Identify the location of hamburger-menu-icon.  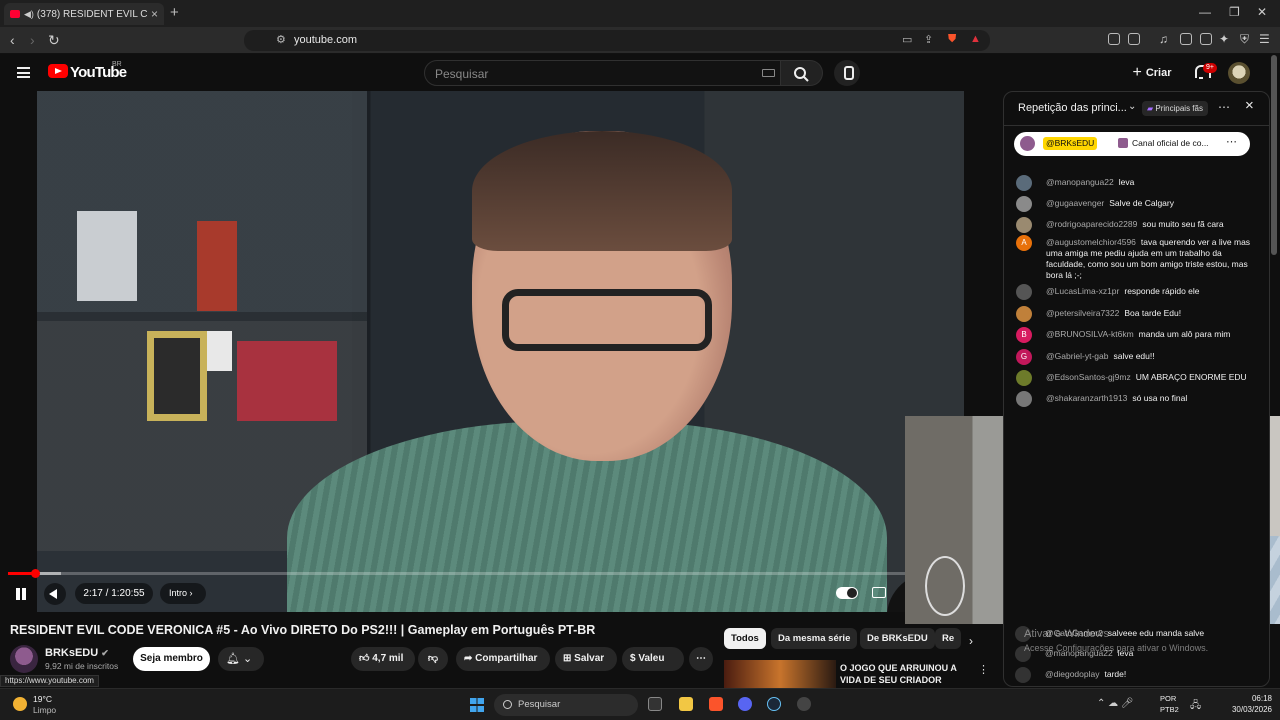
(23, 72).